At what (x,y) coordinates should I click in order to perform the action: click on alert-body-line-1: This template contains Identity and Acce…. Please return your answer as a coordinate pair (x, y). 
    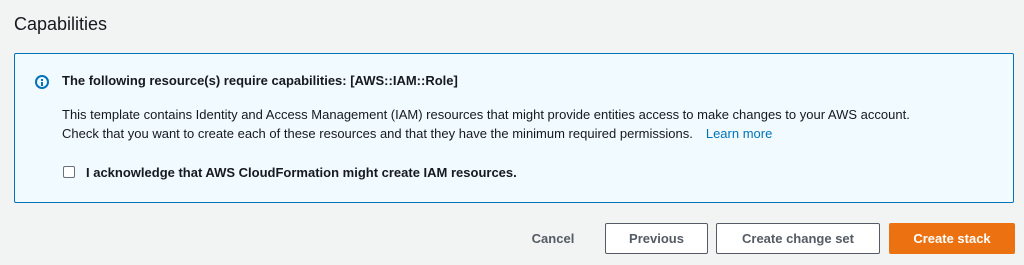
    Looking at the image, I should click on (486, 114).